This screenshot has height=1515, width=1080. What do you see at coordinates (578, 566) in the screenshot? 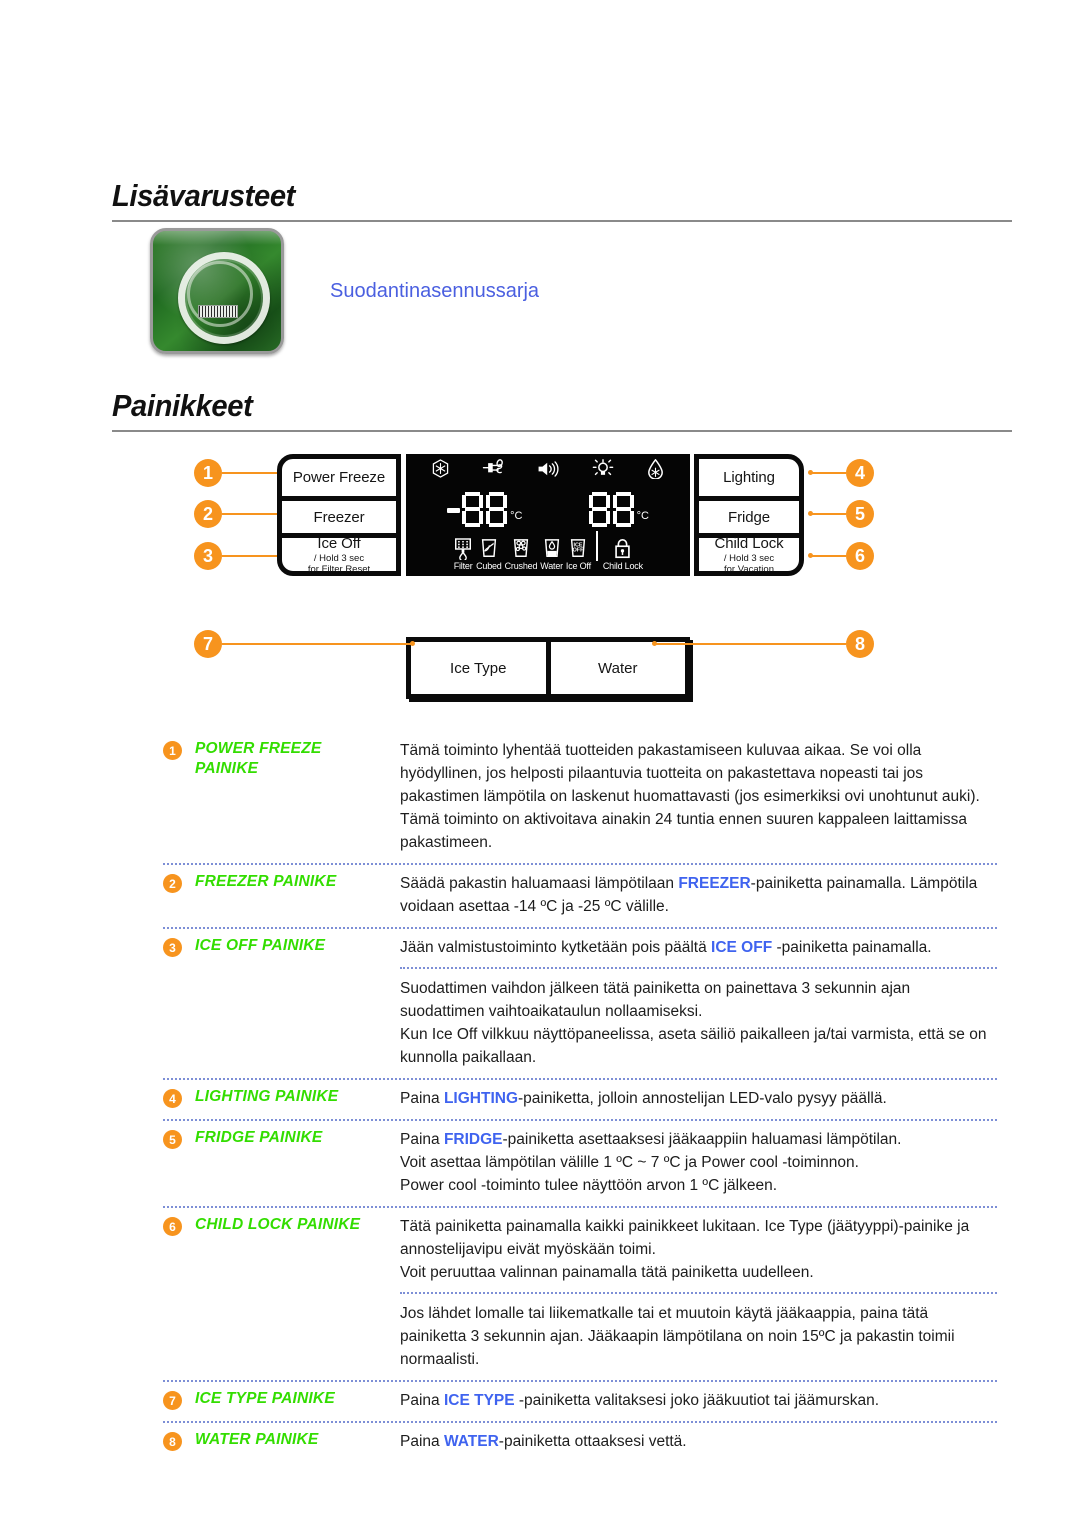
I see `status-ice-off-label: Ice Off` at bounding box center [578, 566].